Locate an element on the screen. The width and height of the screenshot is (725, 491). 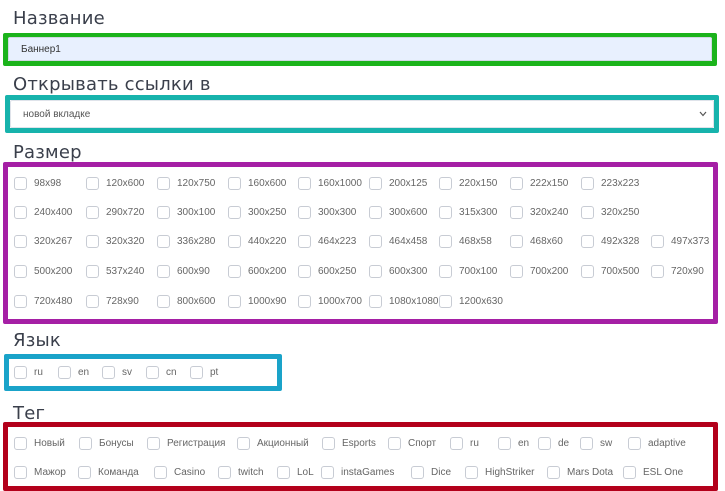
size-option: 320x320 is located at coordinates (115, 241).